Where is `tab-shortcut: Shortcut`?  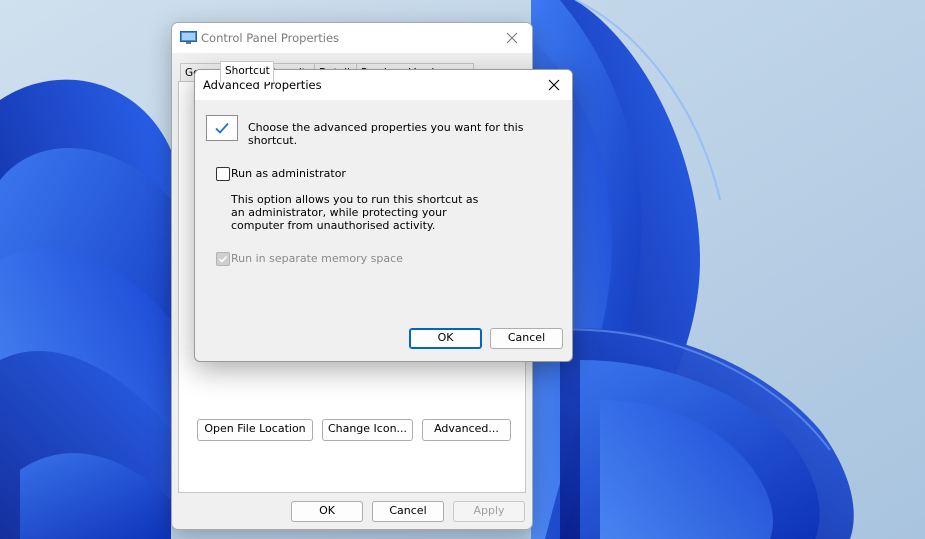 tab-shortcut: Shortcut is located at coordinates (247, 71).